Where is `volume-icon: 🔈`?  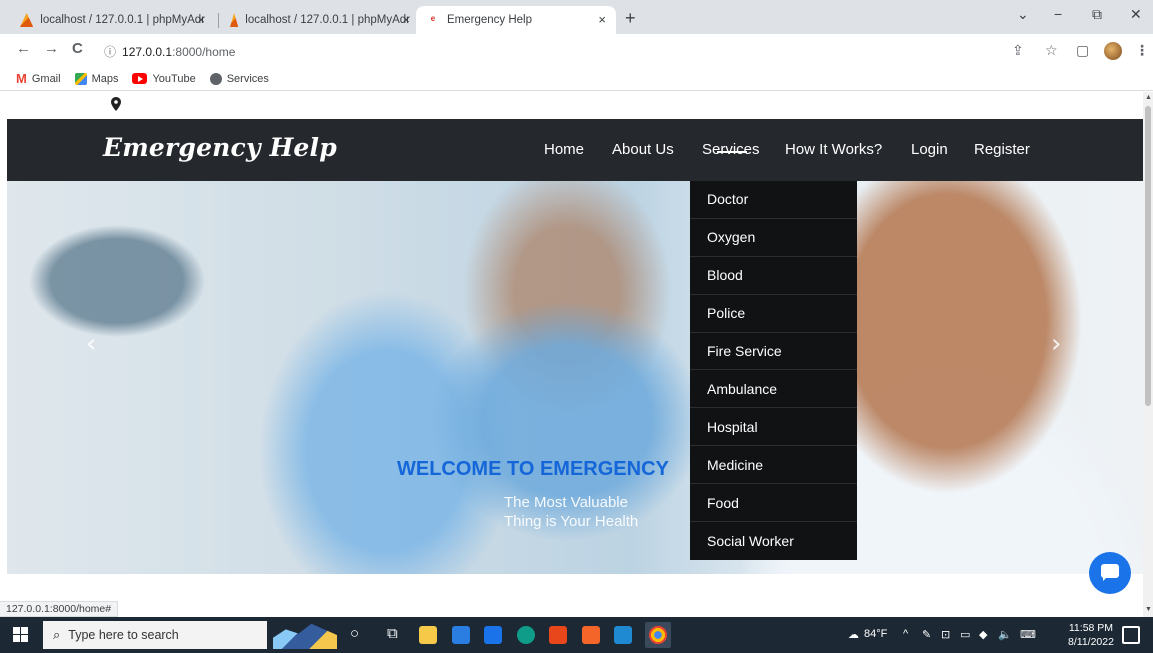
volume-icon: 🔈 is located at coordinates (1005, 634).